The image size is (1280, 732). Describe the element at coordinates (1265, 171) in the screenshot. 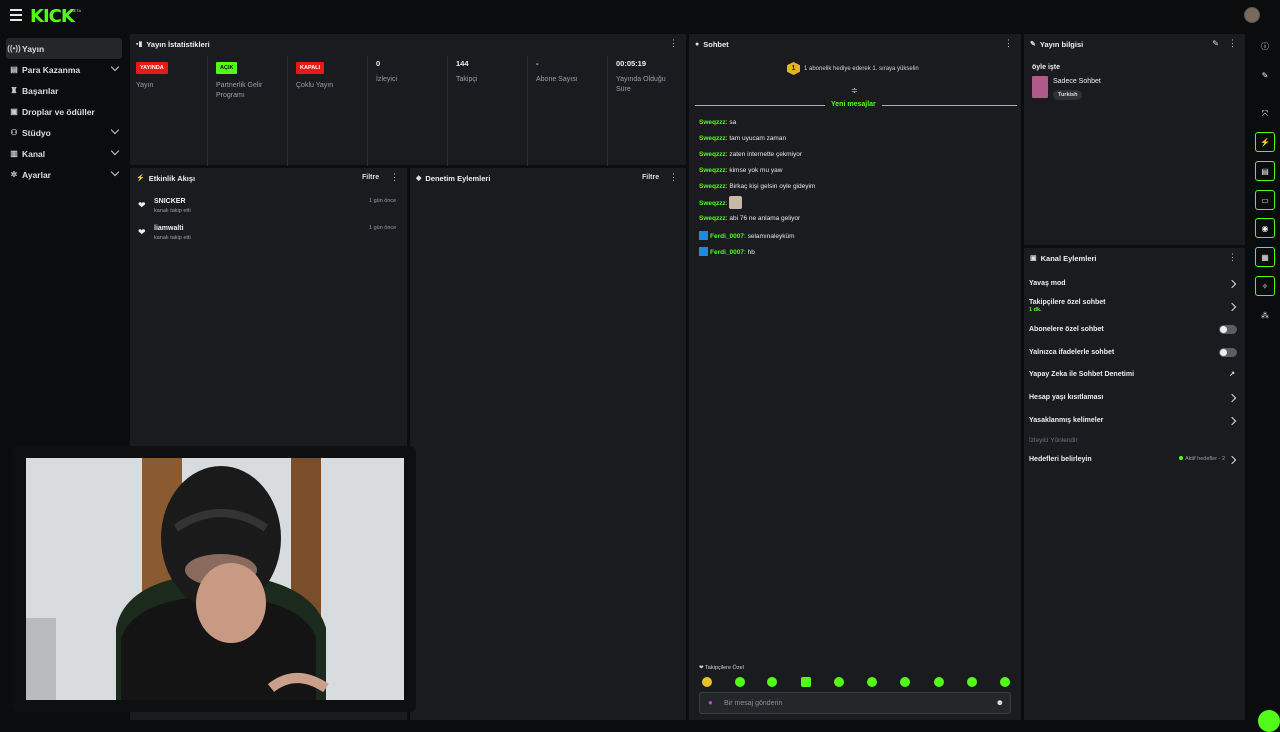

I see `document-icon: ▤` at that location.